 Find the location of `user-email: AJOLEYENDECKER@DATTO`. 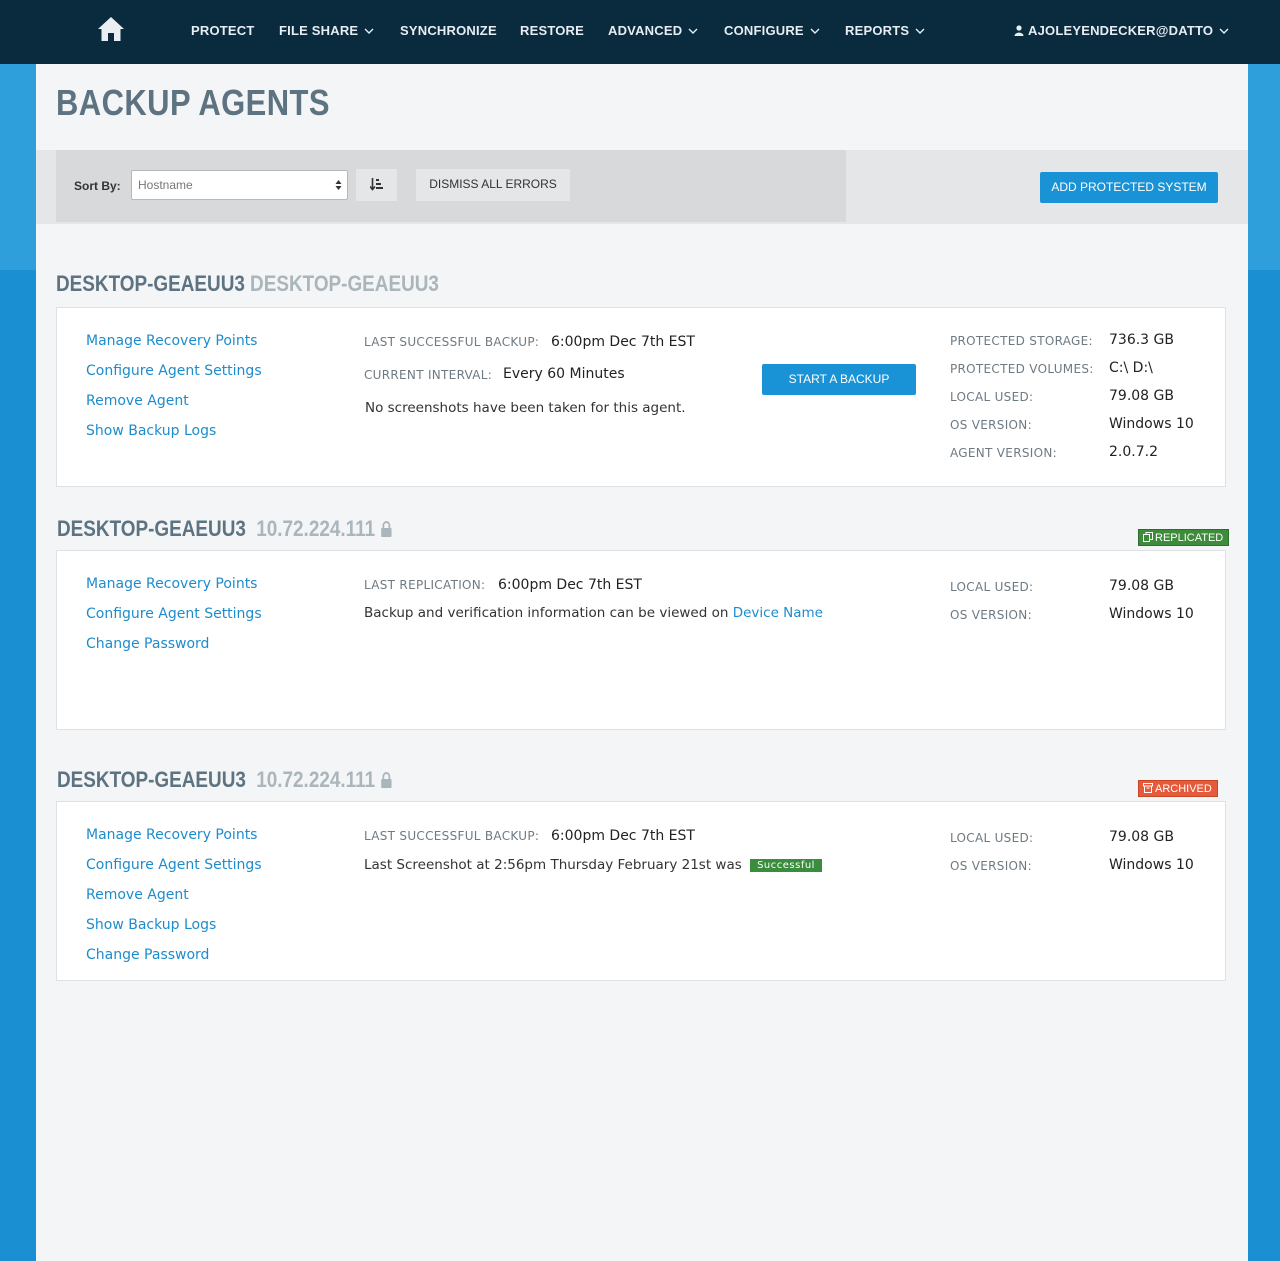

user-email: AJOLEYENDECKER@DATTO is located at coordinates (1121, 30).